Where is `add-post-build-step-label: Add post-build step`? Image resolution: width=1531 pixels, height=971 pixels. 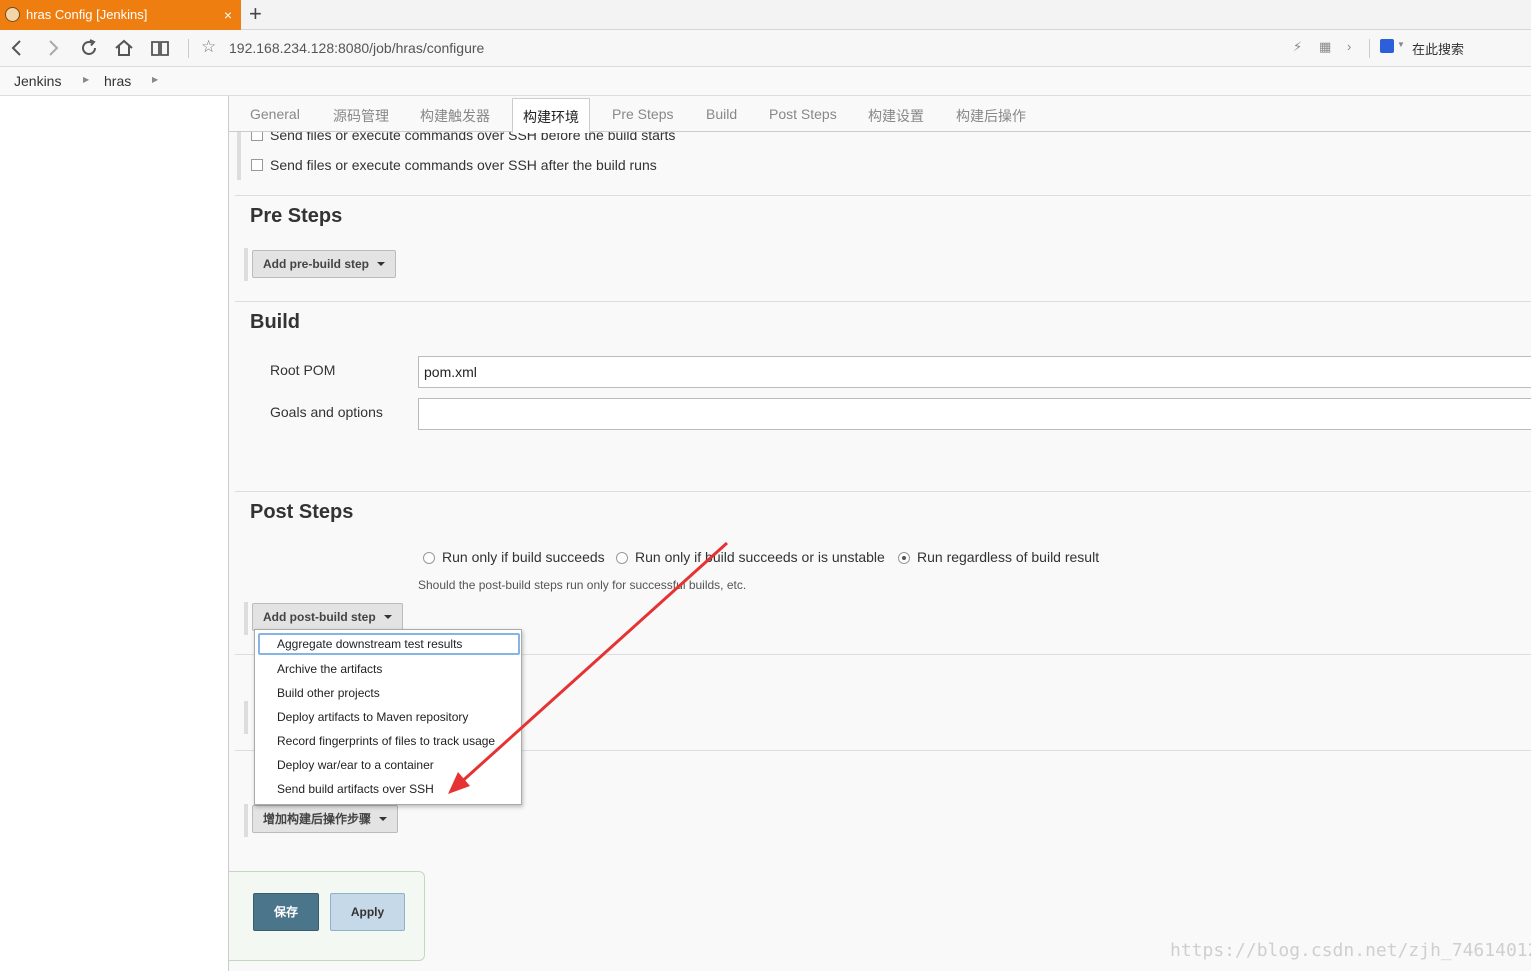 add-post-build-step-label: Add post-build step is located at coordinates (319, 617).